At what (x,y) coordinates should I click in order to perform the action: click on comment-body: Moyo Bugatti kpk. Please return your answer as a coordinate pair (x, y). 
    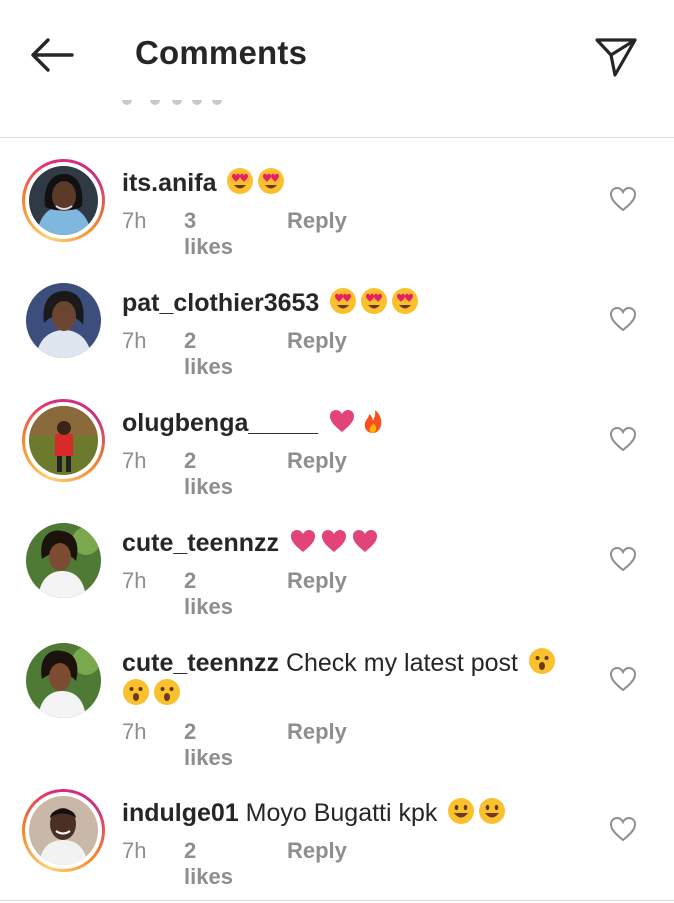
    Looking at the image, I should click on (341, 813).